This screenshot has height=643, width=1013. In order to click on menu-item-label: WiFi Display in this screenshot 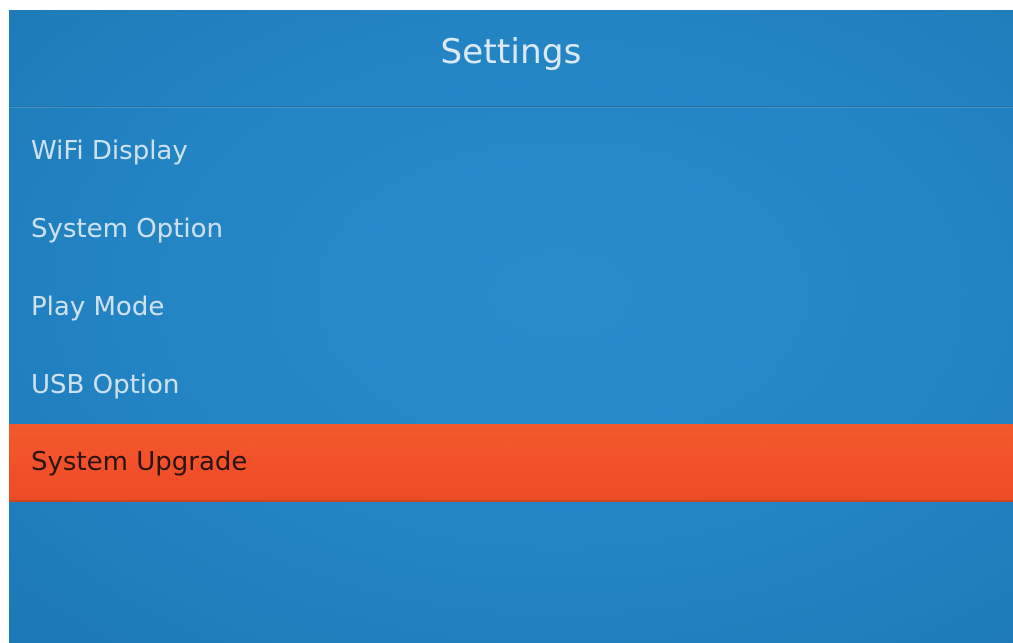, I will do `click(109, 151)`.